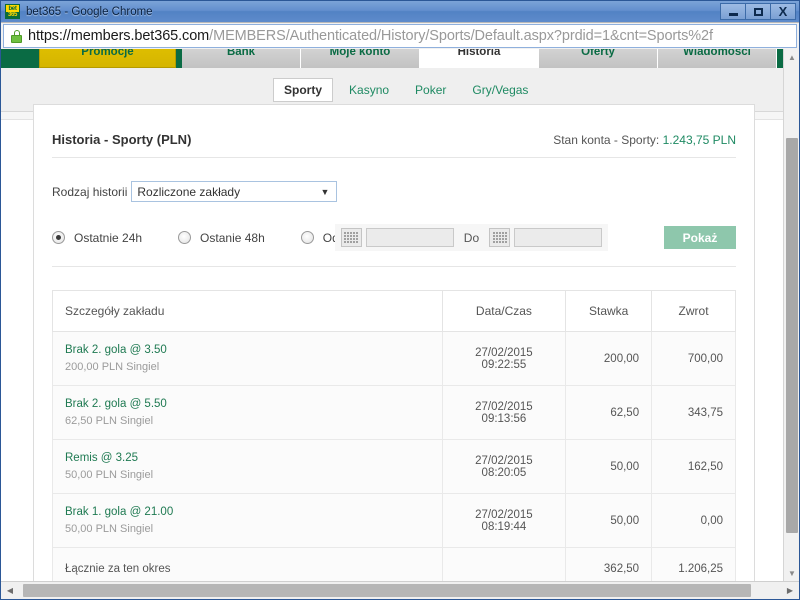 The width and height of the screenshot is (800, 600). I want to click on bet-datetime: 27/02/2015 08:20:05, so click(504, 466).